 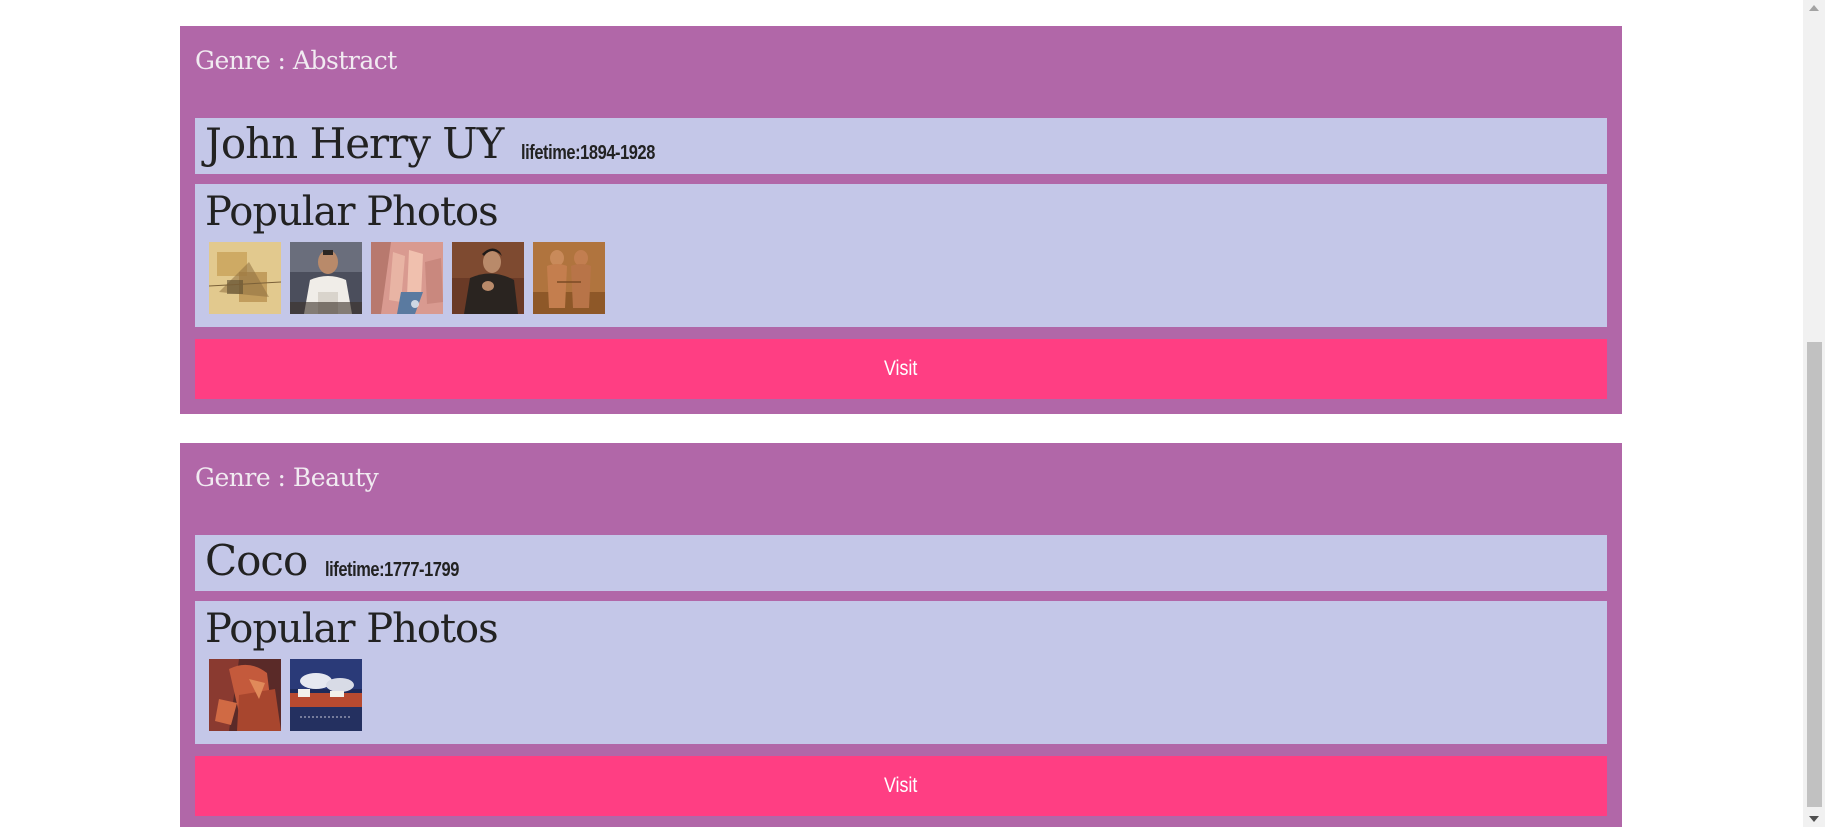 I want to click on artist-header: Coco lifetime:1777-1799, so click(x=901, y=563).